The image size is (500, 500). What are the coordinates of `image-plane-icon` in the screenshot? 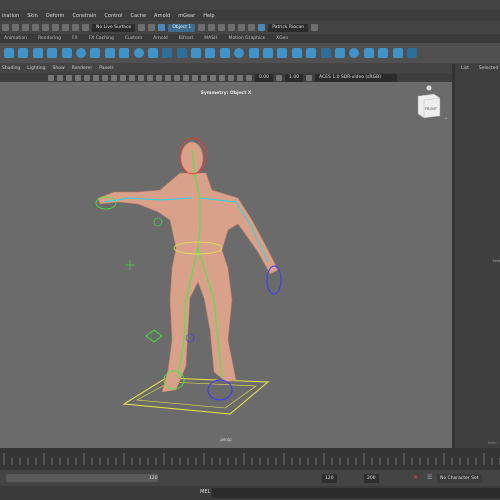 It's located at (78, 77).